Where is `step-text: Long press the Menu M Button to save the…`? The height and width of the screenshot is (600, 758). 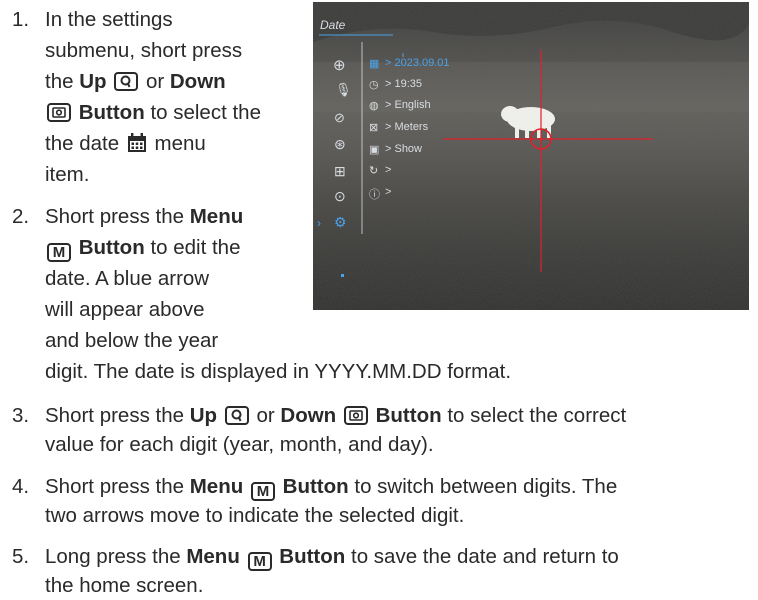
step-text: Long press the Menu M Button to save the… is located at coordinates (332, 558).